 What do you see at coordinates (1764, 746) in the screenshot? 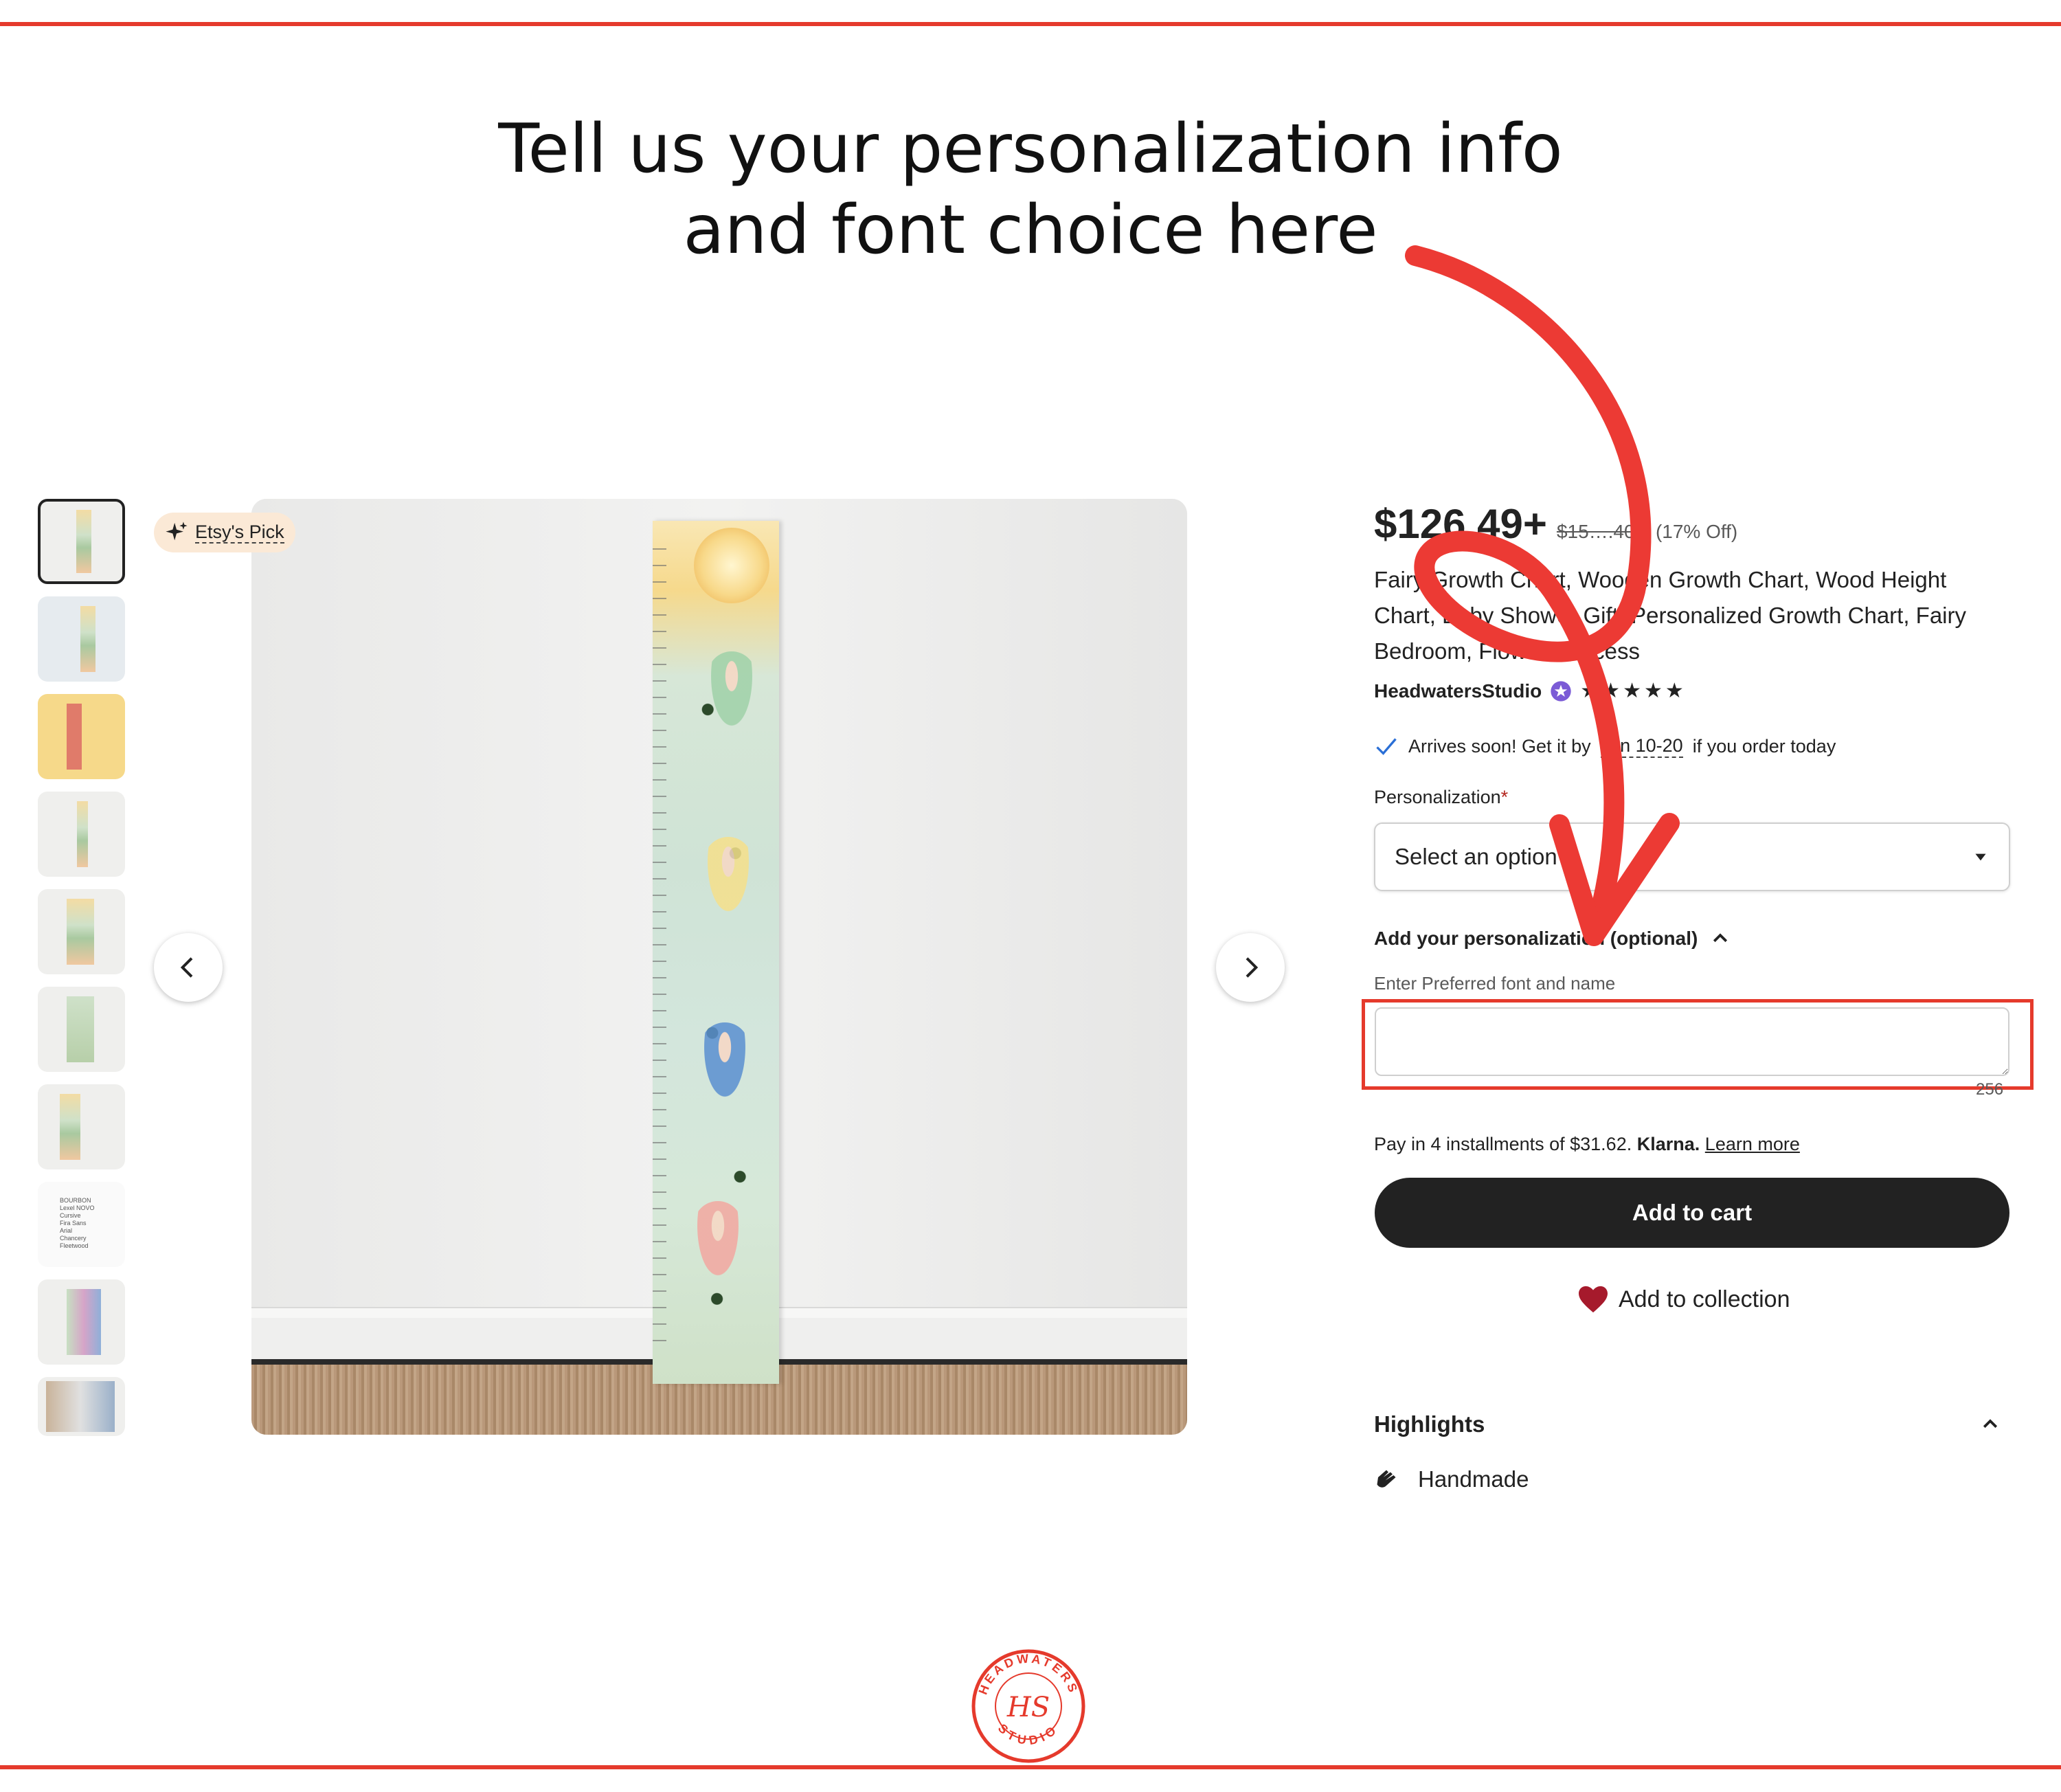
I see `arrives-suffix: if you order today` at bounding box center [1764, 746].